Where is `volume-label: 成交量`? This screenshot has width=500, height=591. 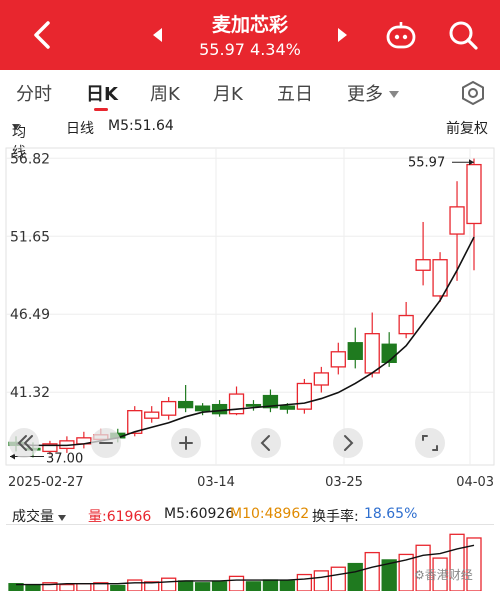 volume-label: 成交量 is located at coordinates (33, 517).